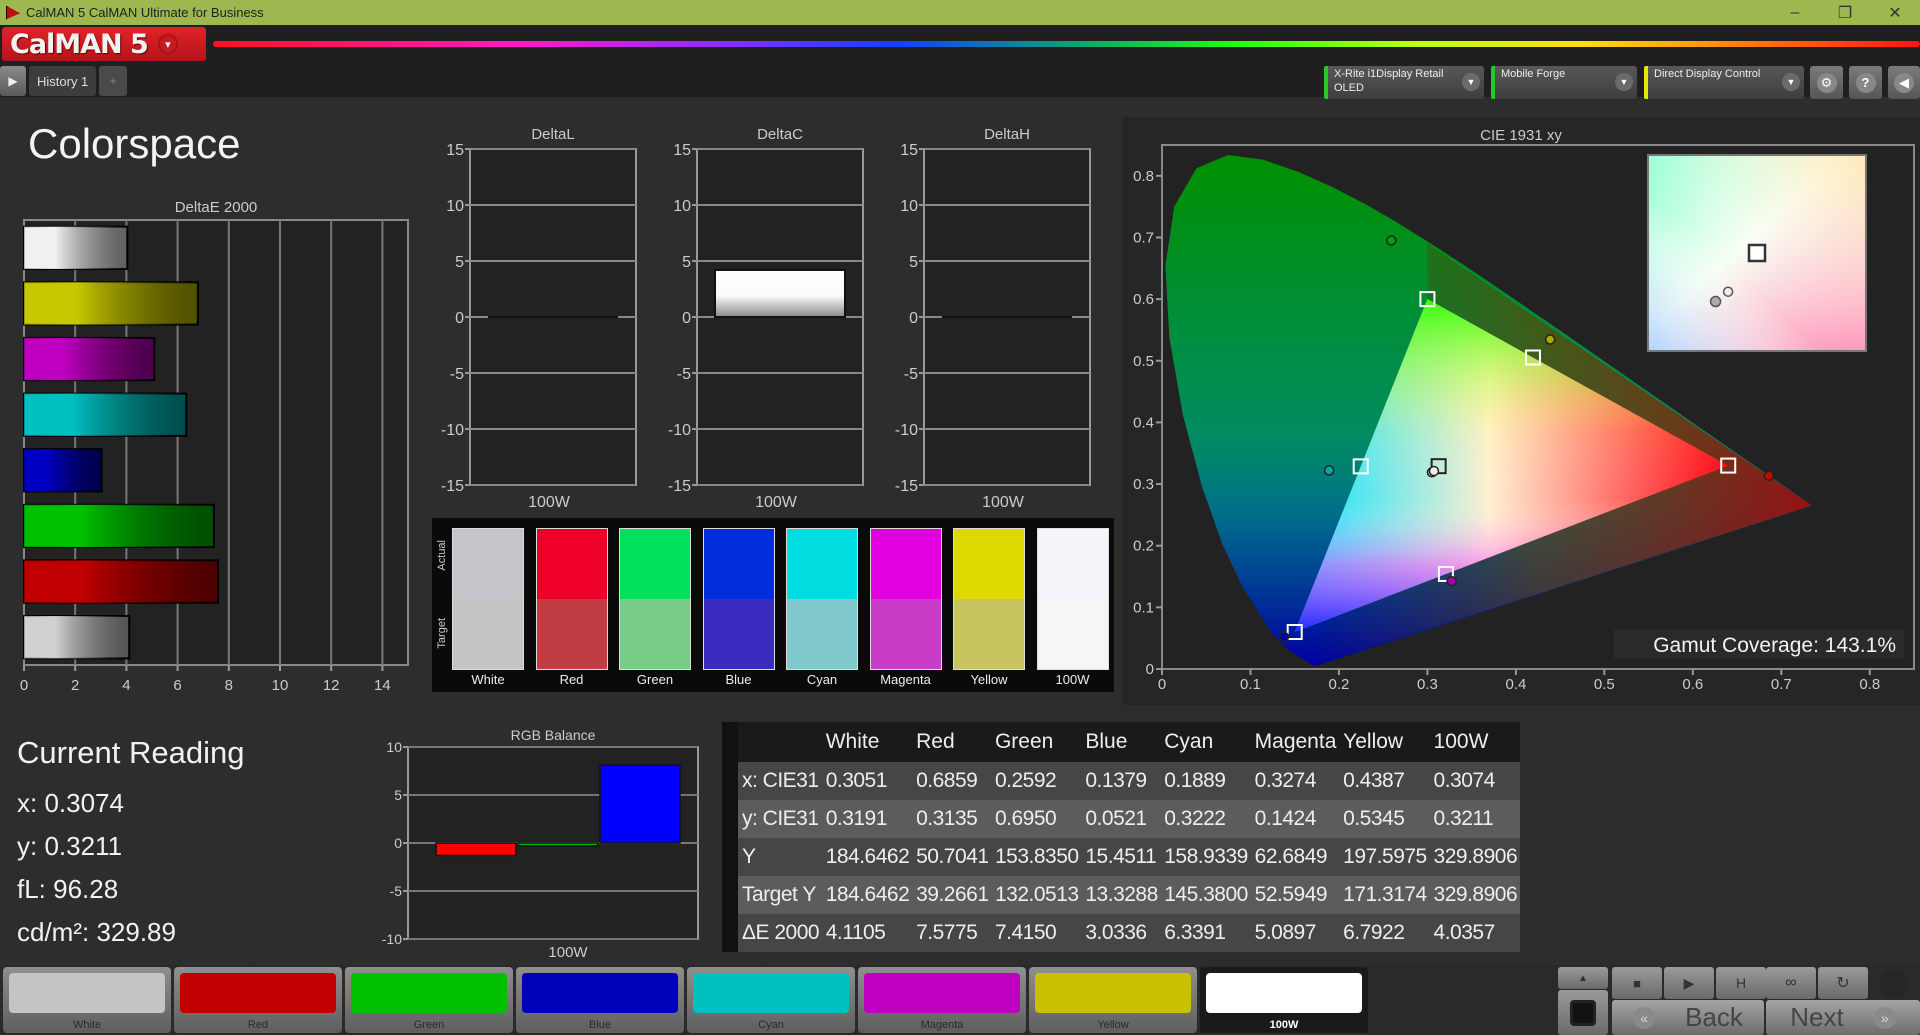  Describe the element at coordinates (951, 742) in the screenshot. I see `column-header: Red` at that location.